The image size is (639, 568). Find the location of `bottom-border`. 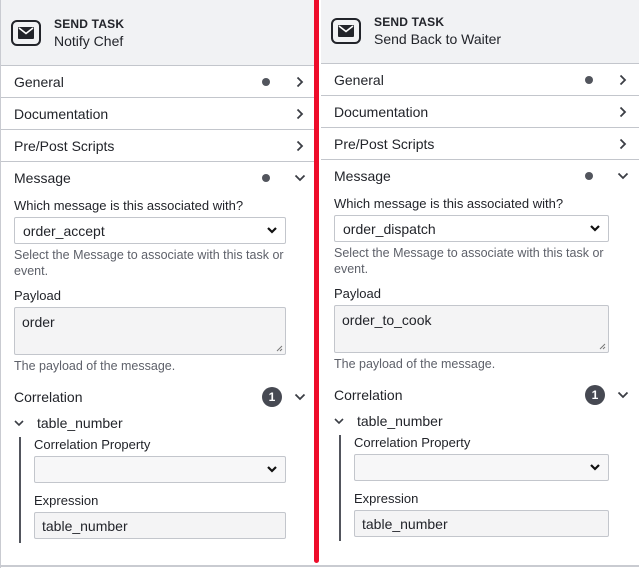

bottom-border is located at coordinates (319, 566).